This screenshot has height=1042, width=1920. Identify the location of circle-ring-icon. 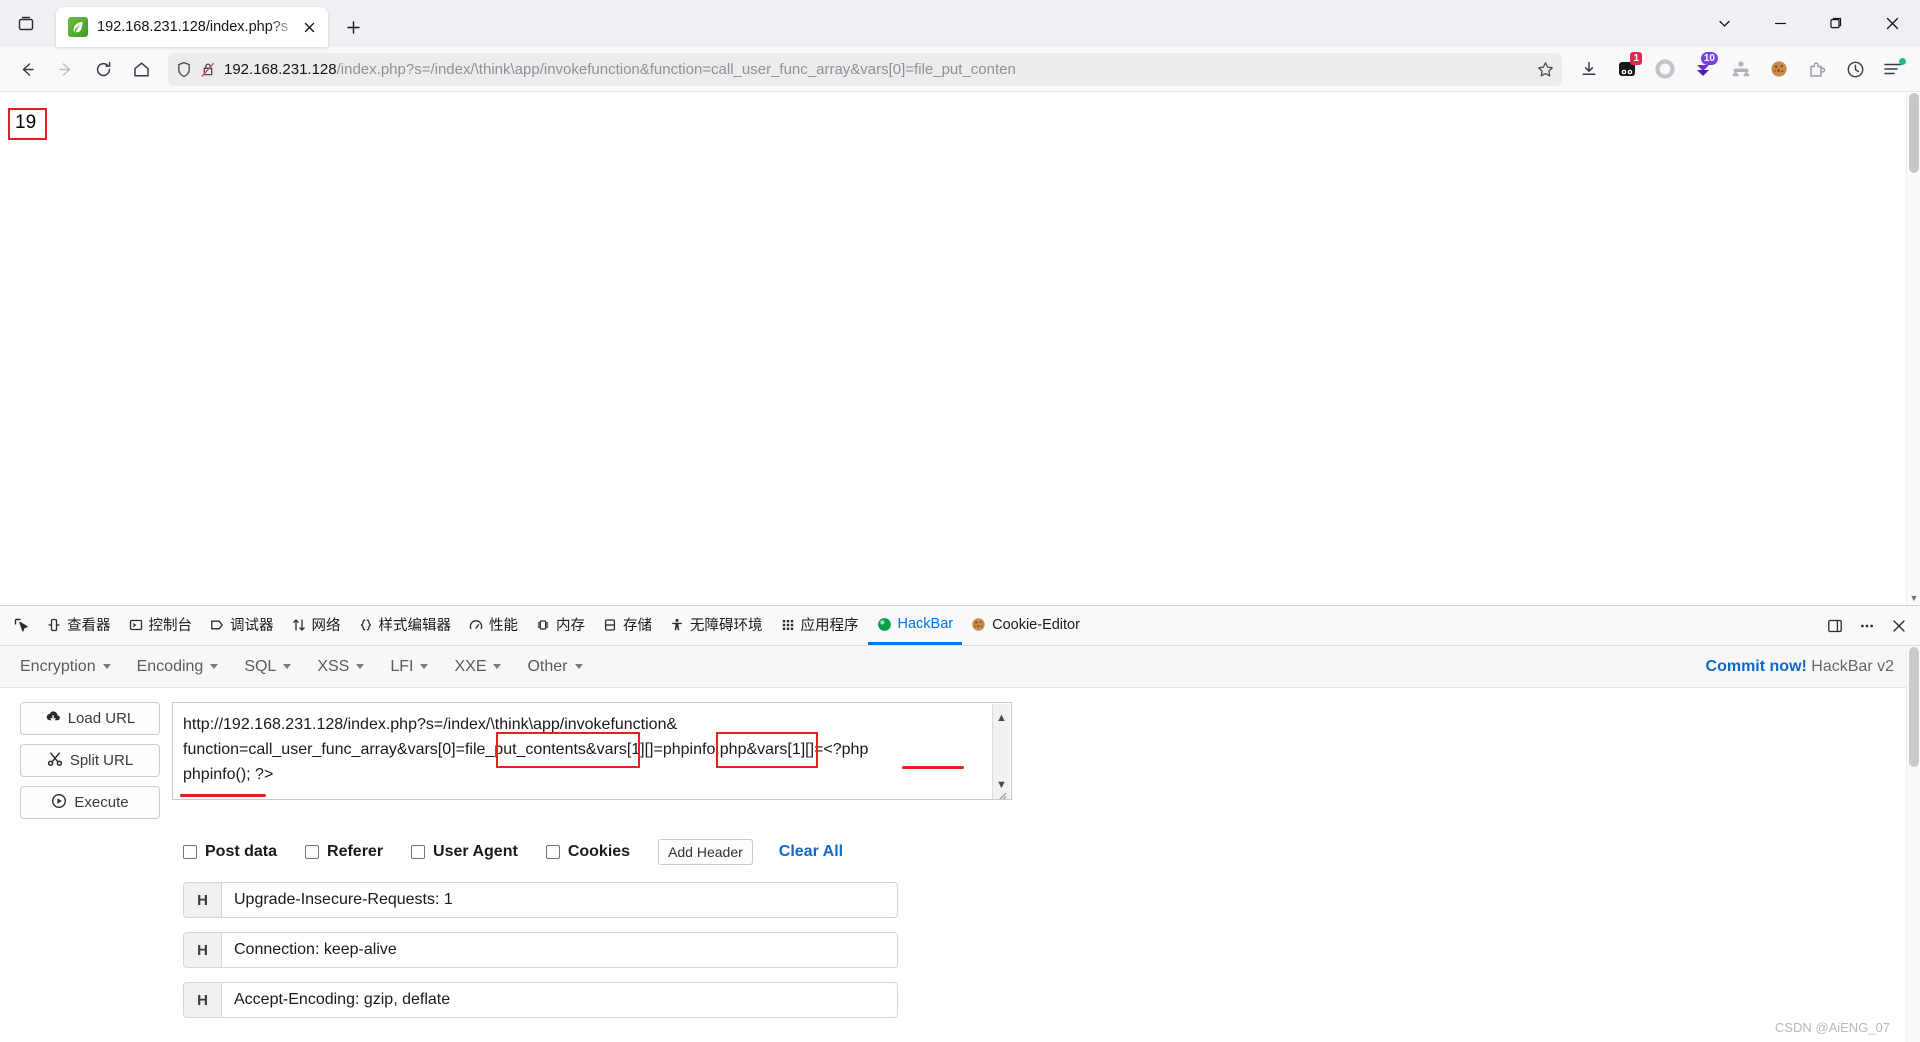
(1665, 69).